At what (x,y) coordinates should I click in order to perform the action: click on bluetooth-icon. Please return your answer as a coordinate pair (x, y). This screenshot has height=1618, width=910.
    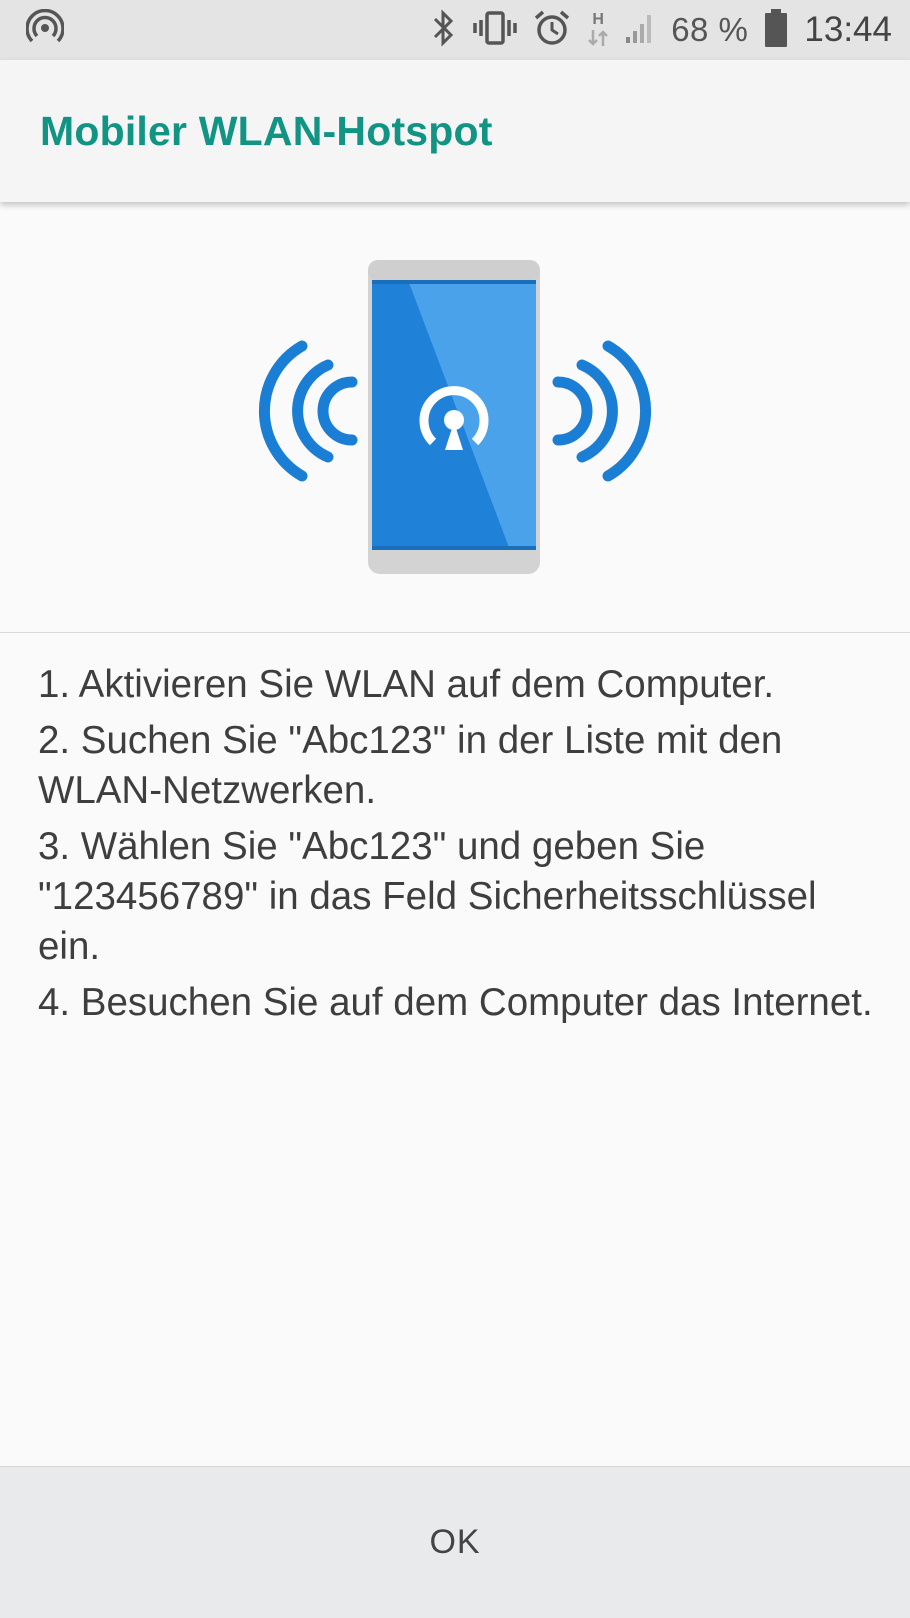
    Looking at the image, I should click on (444, 30).